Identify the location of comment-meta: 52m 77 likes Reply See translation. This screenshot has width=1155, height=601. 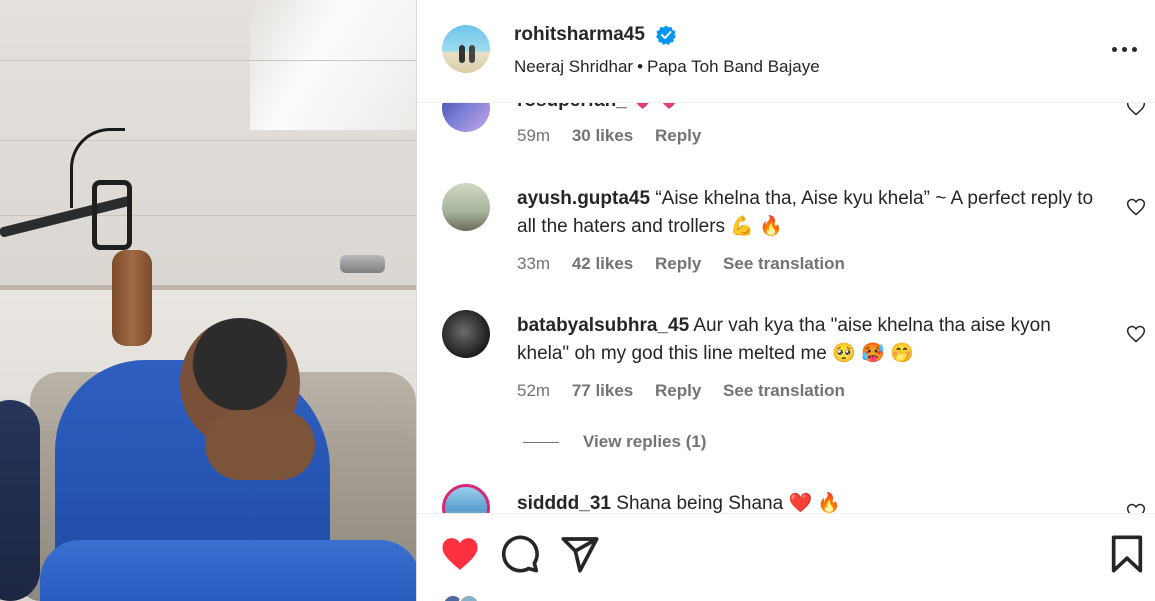
(689, 391).